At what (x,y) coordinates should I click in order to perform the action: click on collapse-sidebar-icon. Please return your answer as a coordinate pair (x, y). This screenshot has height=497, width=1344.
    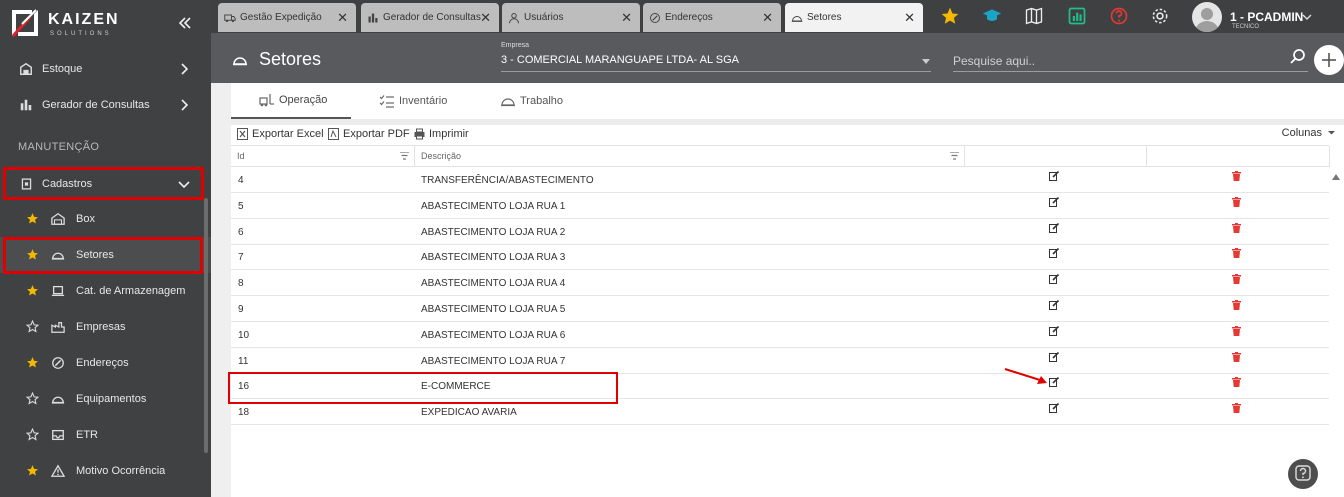
    Looking at the image, I should click on (185, 23).